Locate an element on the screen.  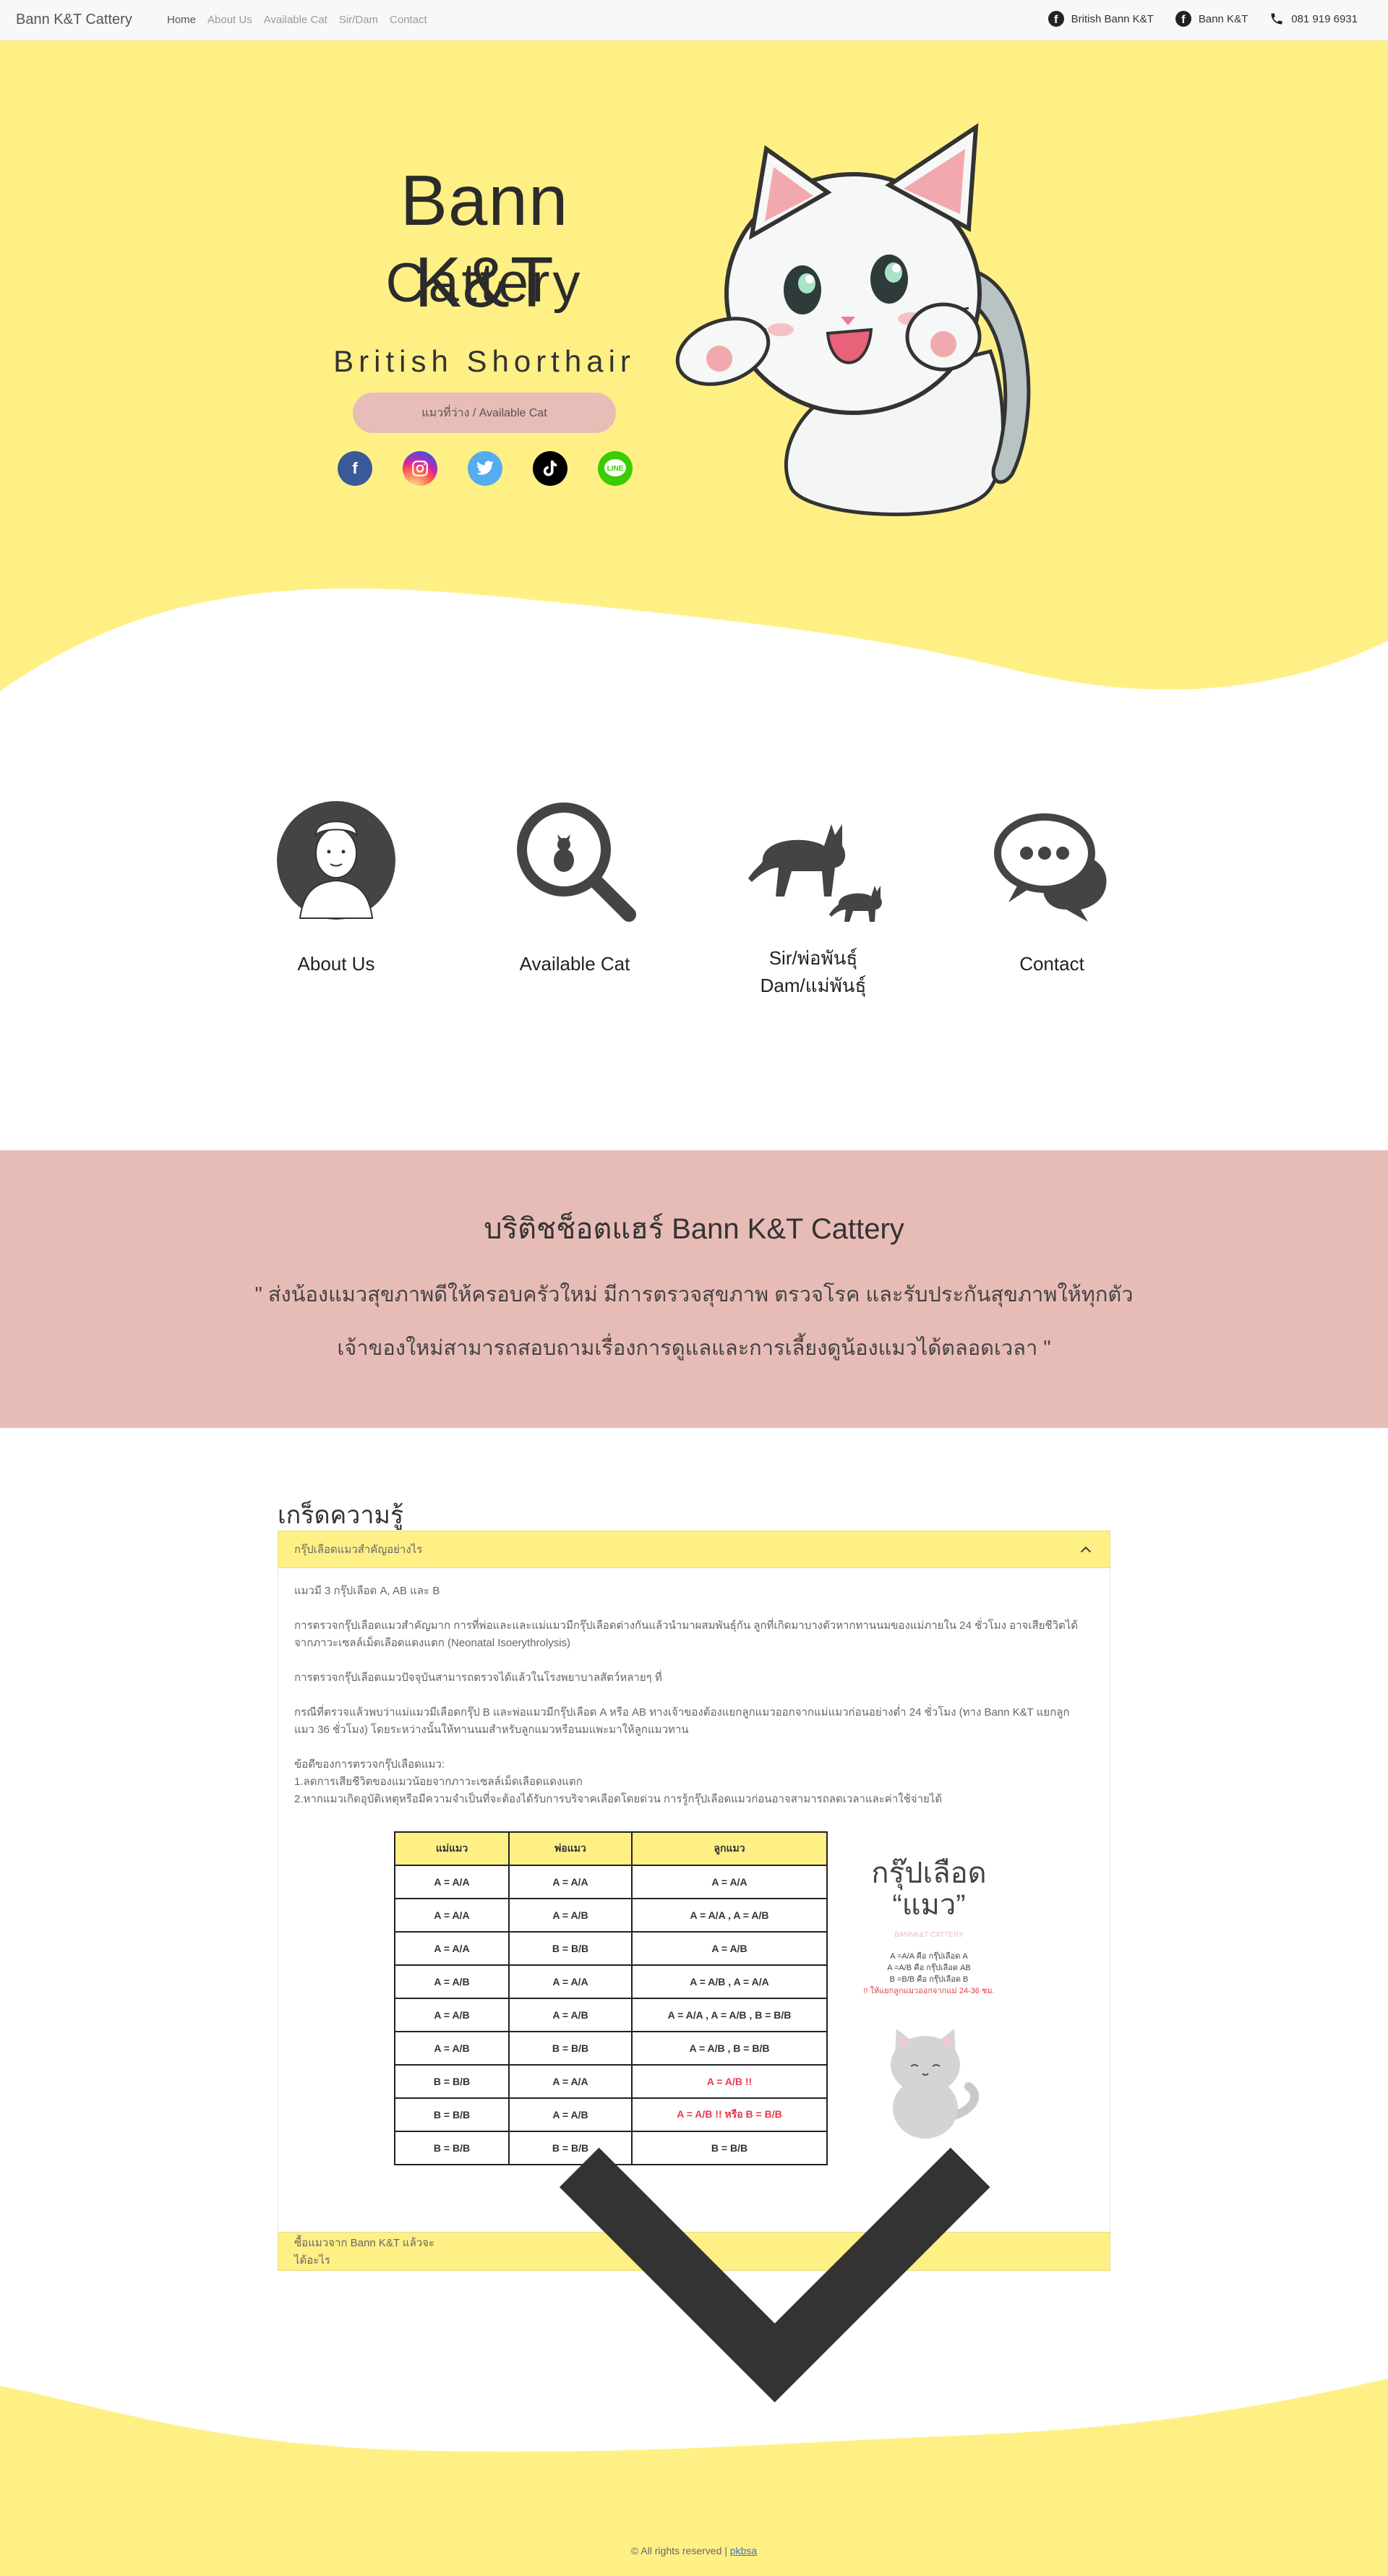
search-cat-icon is located at coordinates (575, 860).